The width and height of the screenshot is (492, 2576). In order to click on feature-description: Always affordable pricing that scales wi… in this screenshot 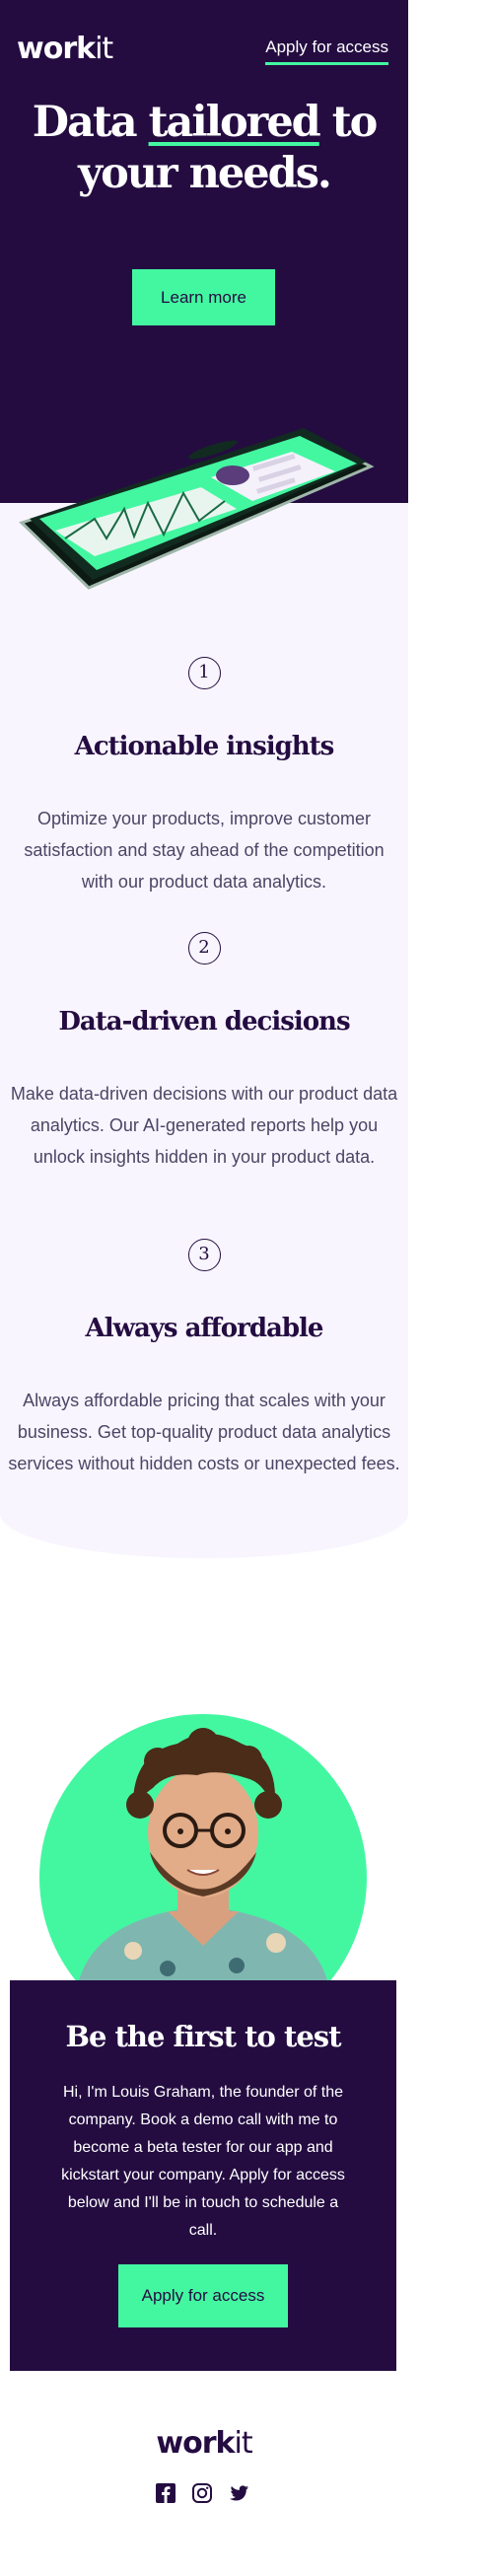, I will do `click(204, 1432)`.